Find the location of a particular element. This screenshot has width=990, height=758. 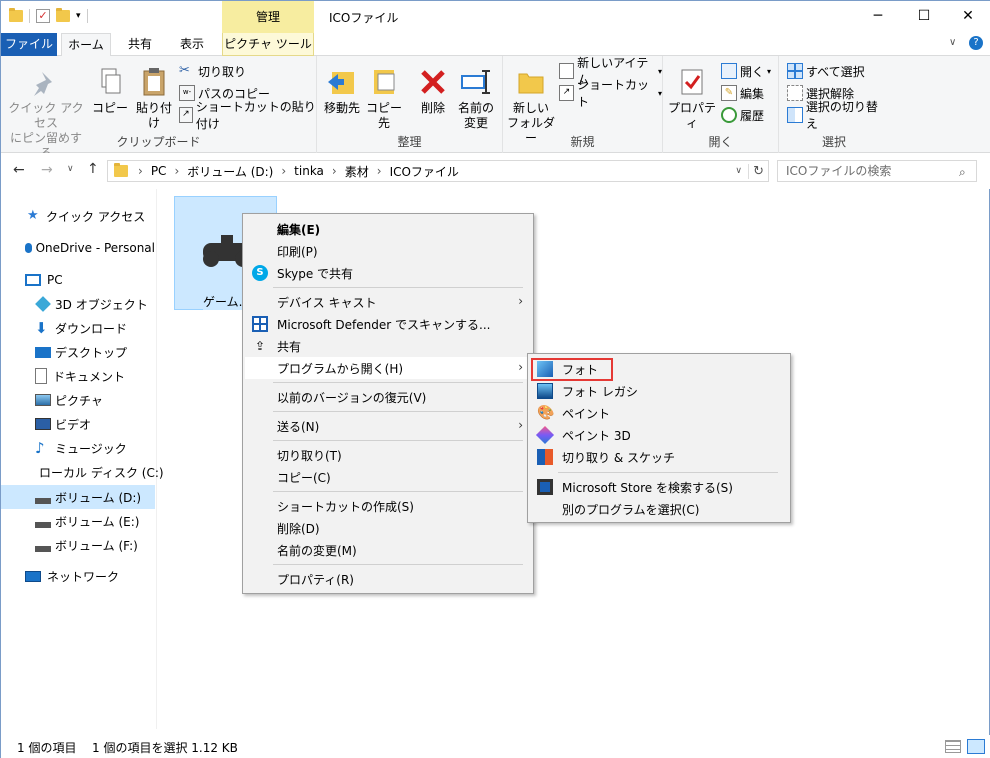

breadcrumb-volume-d: ボリューム (D:) is located at coordinates (230, 171).